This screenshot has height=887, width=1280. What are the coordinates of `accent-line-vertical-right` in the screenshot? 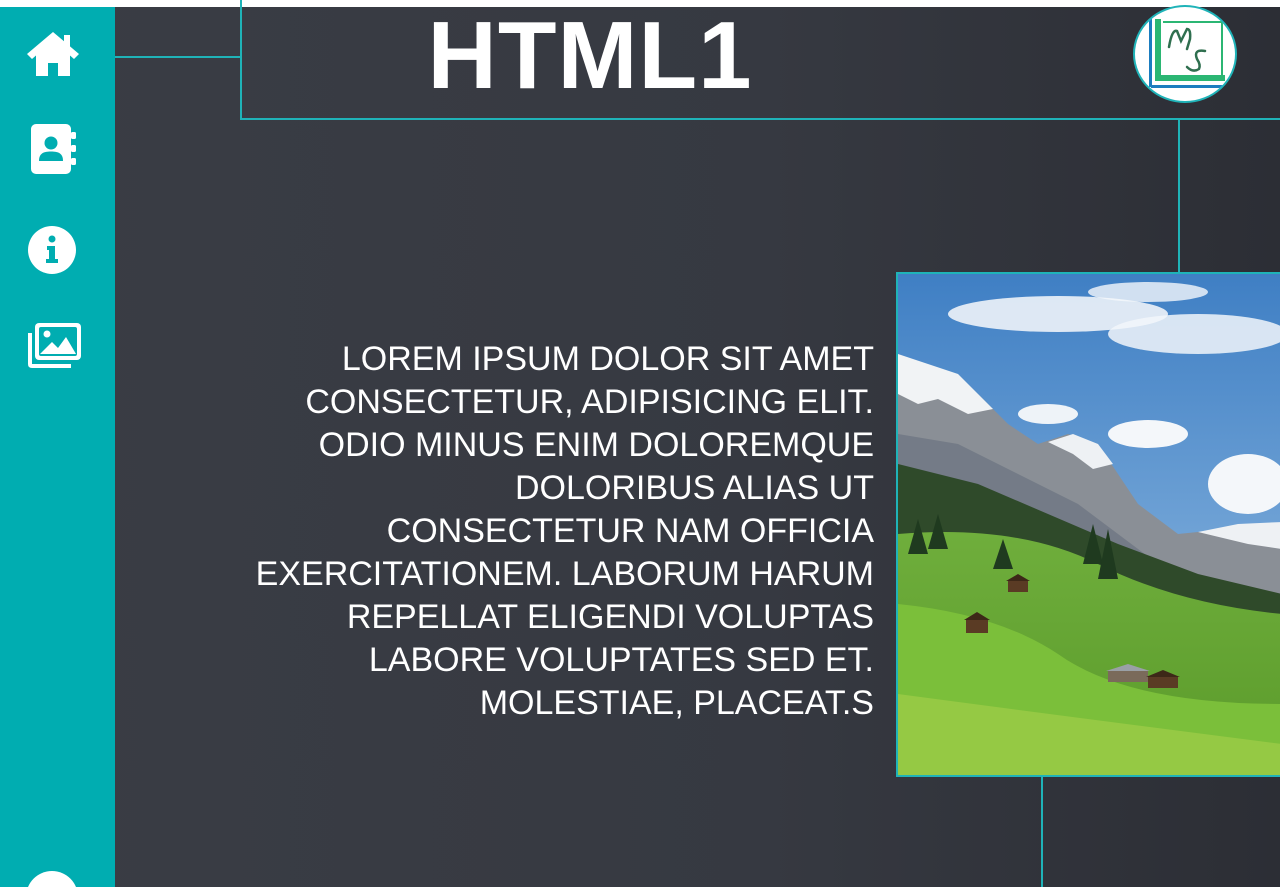 It's located at (1179, 195).